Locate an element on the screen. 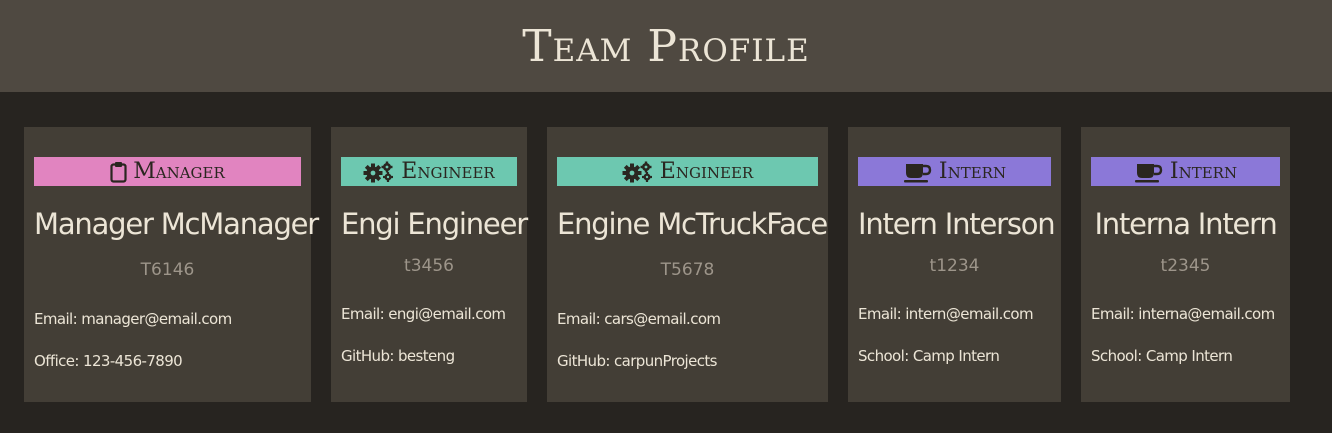 The height and width of the screenshot is (433, 1332). page-title: Team Profile is located at coordinates (666, 46).